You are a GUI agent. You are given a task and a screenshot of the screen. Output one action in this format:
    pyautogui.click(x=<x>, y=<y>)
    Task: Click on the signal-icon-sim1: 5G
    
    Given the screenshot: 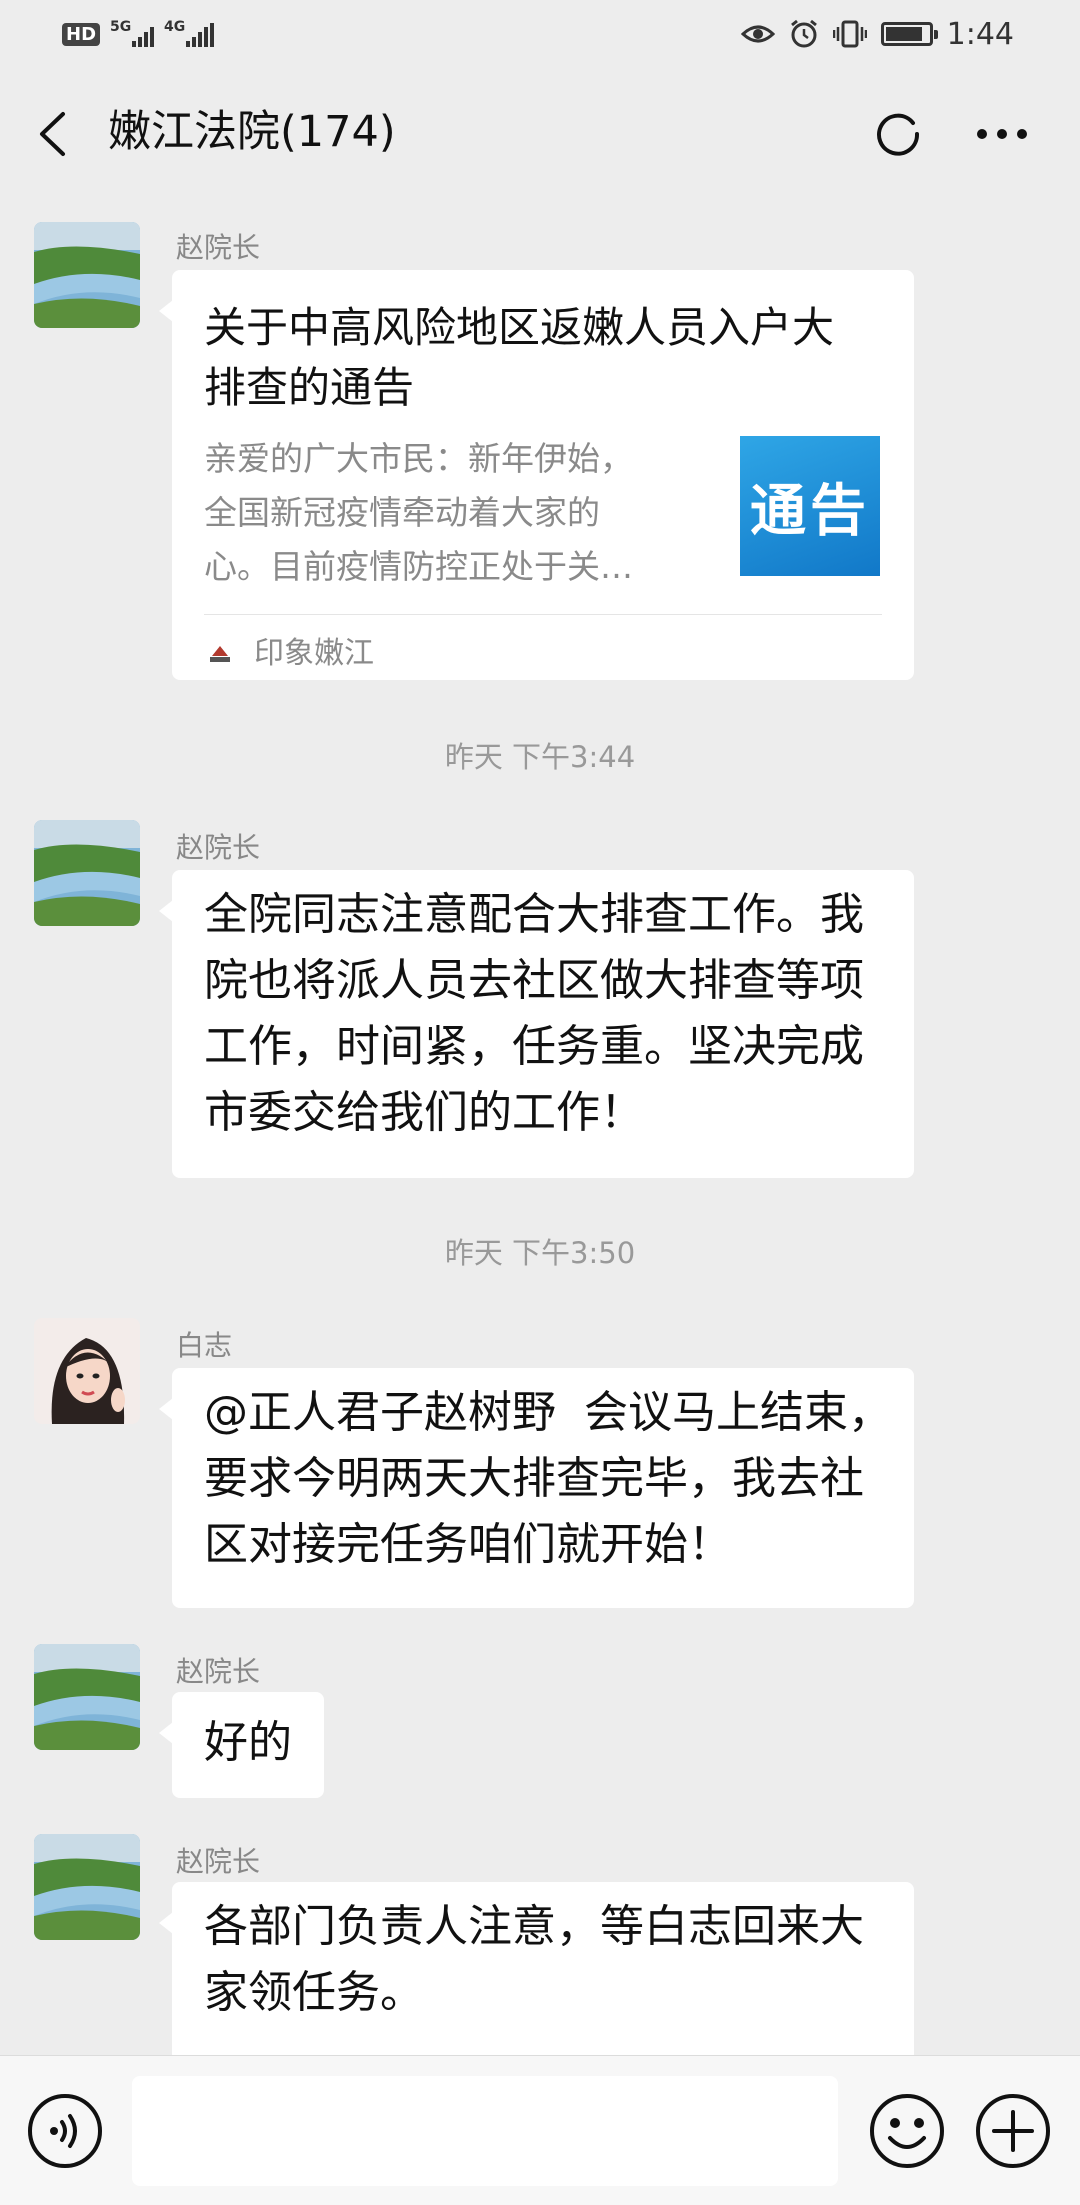 What is the action you would take?
    pyautogui.click(x=132, y=33)
    